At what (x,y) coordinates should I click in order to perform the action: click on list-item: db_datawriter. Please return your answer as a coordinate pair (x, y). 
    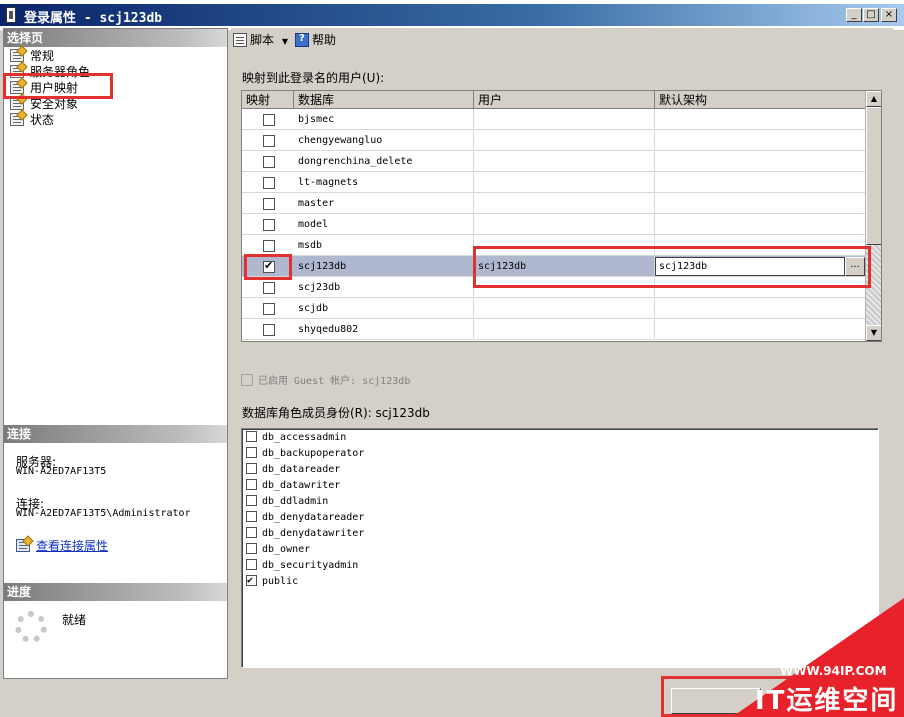
    Looking at the image, I should click on (293, 486).